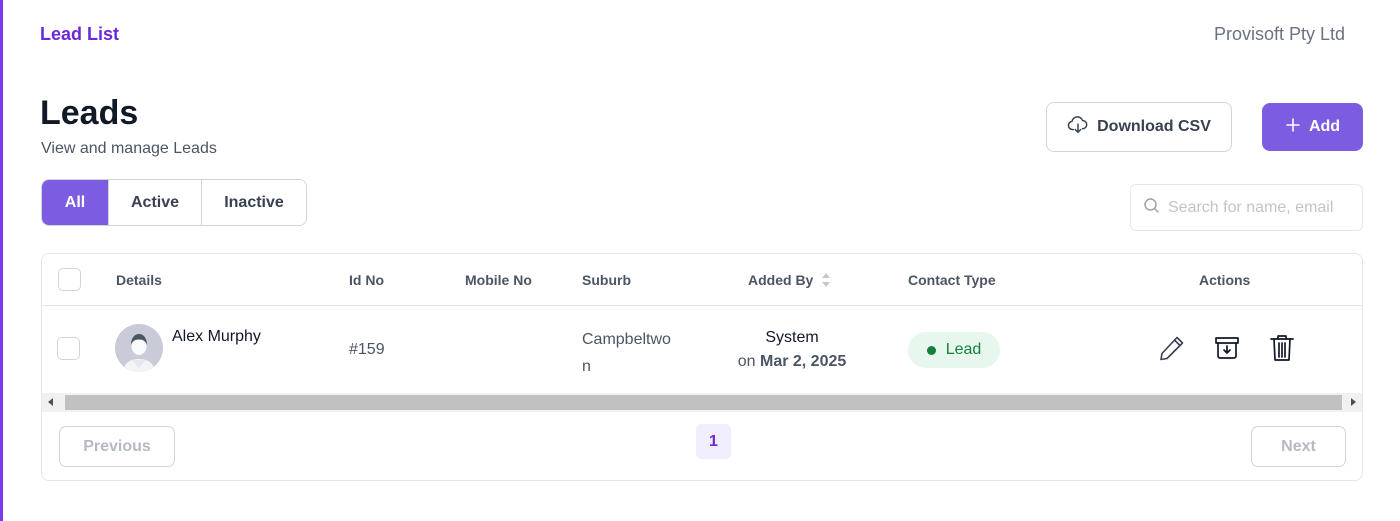 This screenshot has height=521, width=1400. I want to click on breadcrumb: Lead List, so click(79, 34).